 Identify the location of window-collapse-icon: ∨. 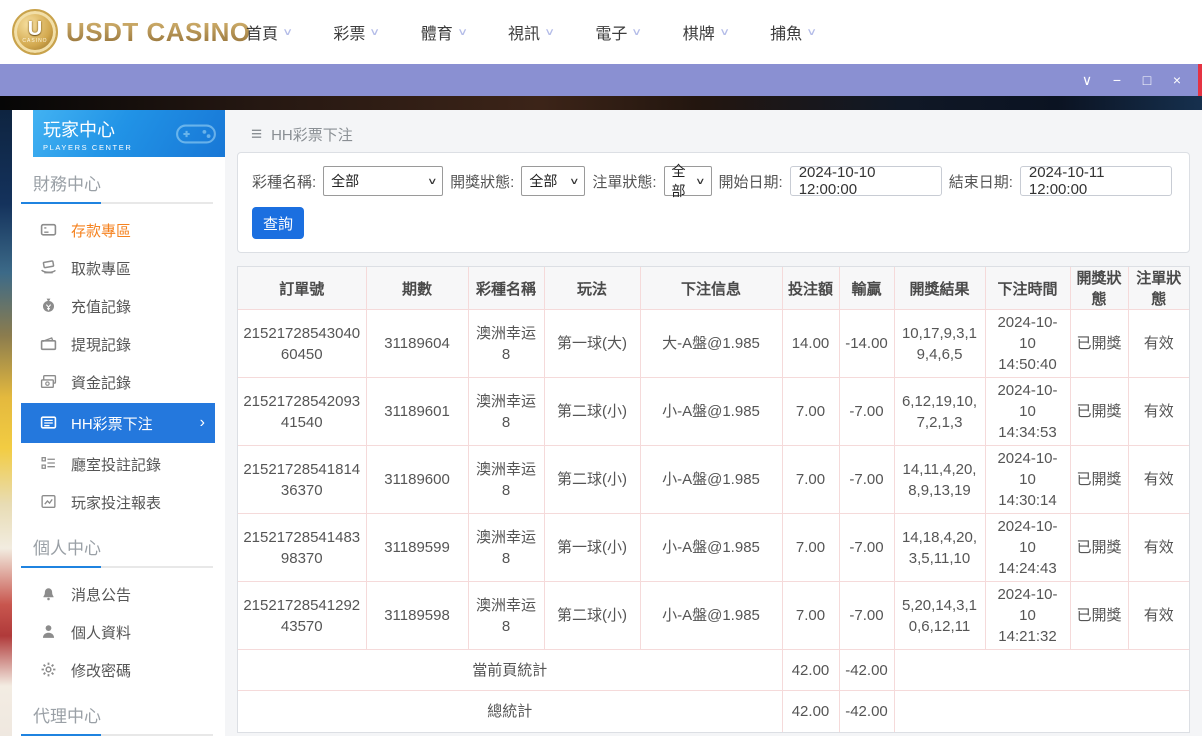
(1087, 80).